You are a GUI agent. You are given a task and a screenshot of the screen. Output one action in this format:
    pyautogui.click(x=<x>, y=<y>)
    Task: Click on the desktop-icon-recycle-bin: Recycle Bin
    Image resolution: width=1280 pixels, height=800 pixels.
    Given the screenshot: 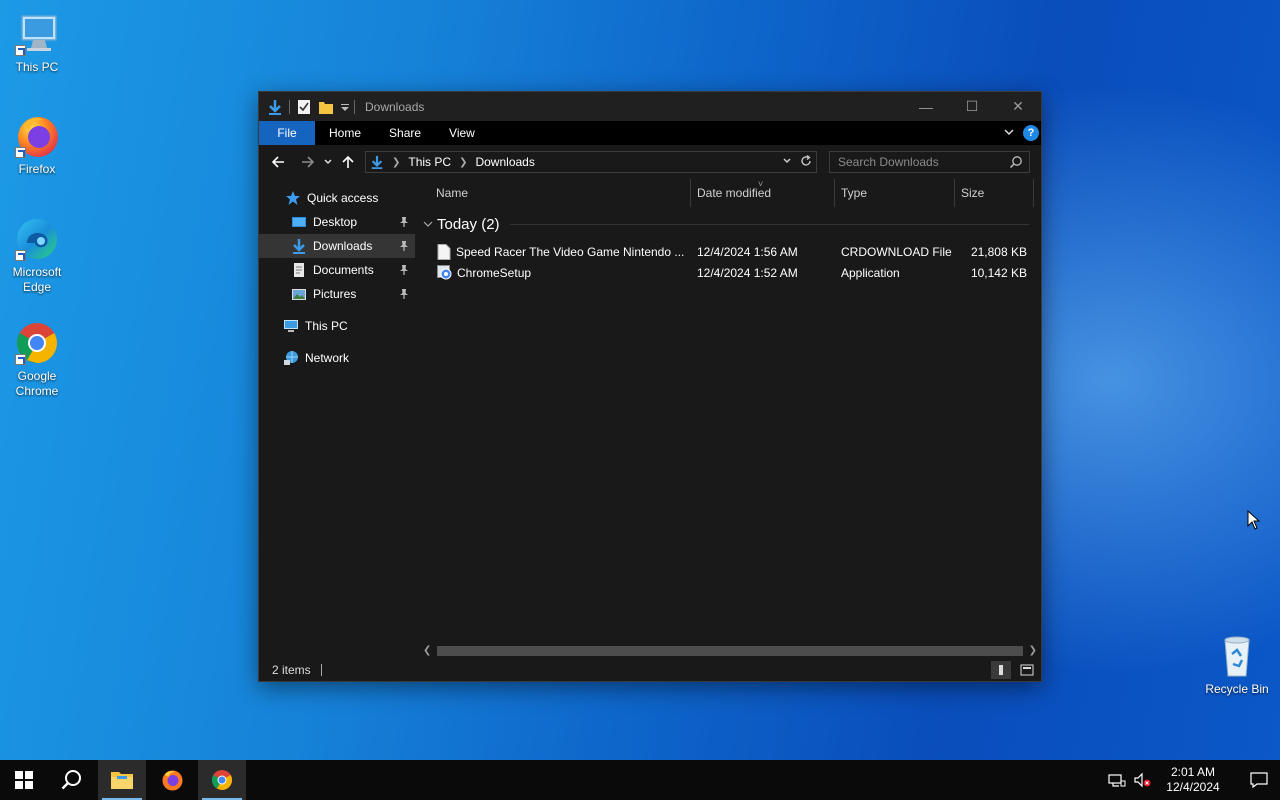 What is the action you would take?
    pyautogui.click(x=1237, y=664)
    